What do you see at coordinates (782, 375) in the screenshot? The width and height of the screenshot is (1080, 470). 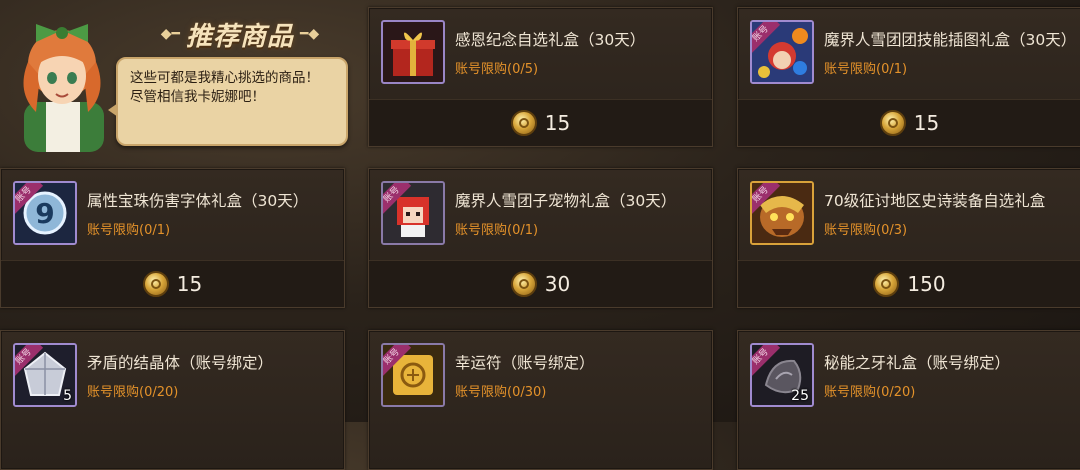 I see `item-icon-frame: 账号 25` at bounding box center [782, 375].